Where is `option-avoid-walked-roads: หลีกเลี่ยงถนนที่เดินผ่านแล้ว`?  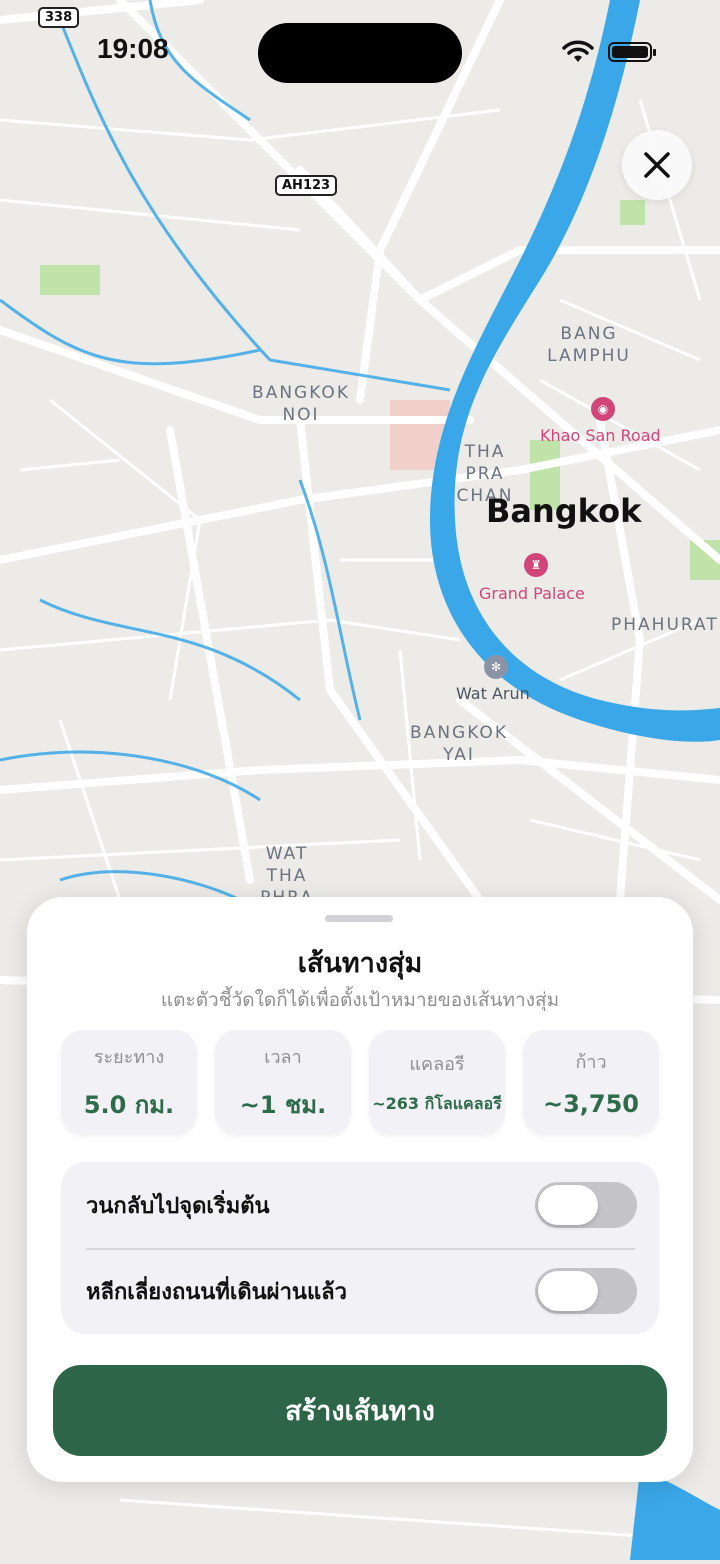 option-avoid-walked-roads: หลีกเลี่ยงถนนที่เดินผ่านแล้ว is located at coordinates (360, 1291).